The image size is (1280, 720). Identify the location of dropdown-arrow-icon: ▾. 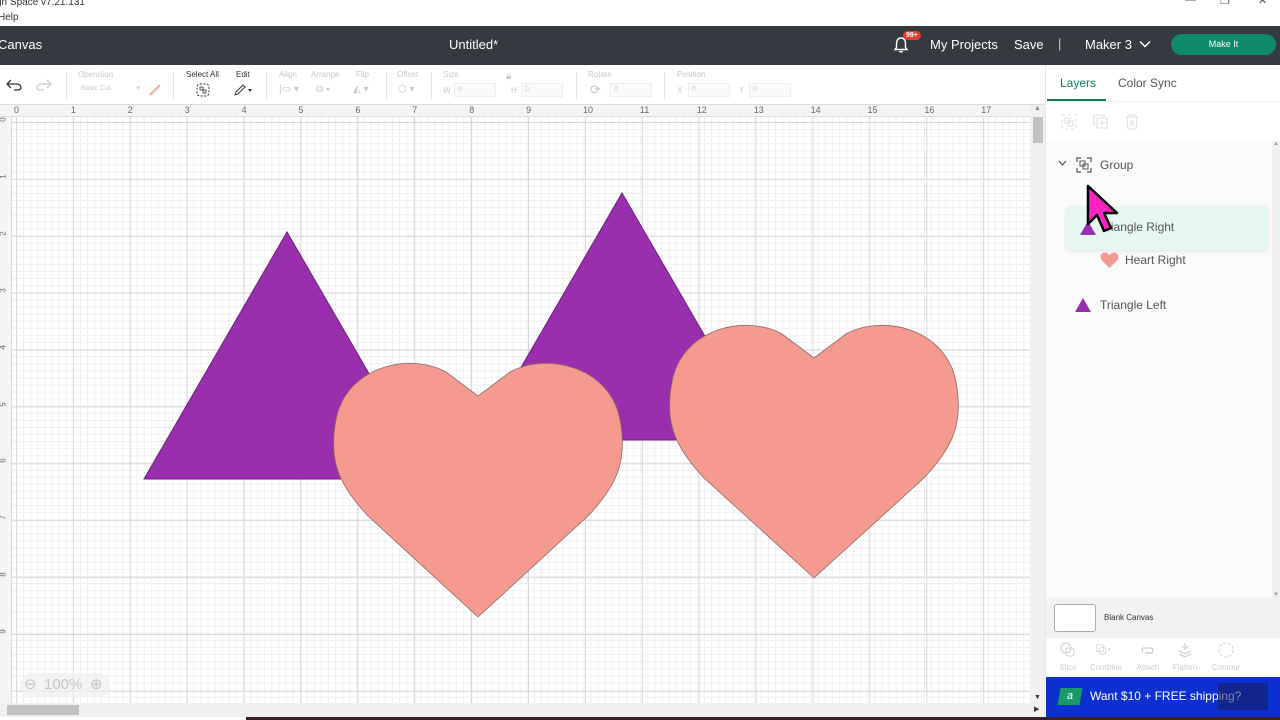
(138, 88).